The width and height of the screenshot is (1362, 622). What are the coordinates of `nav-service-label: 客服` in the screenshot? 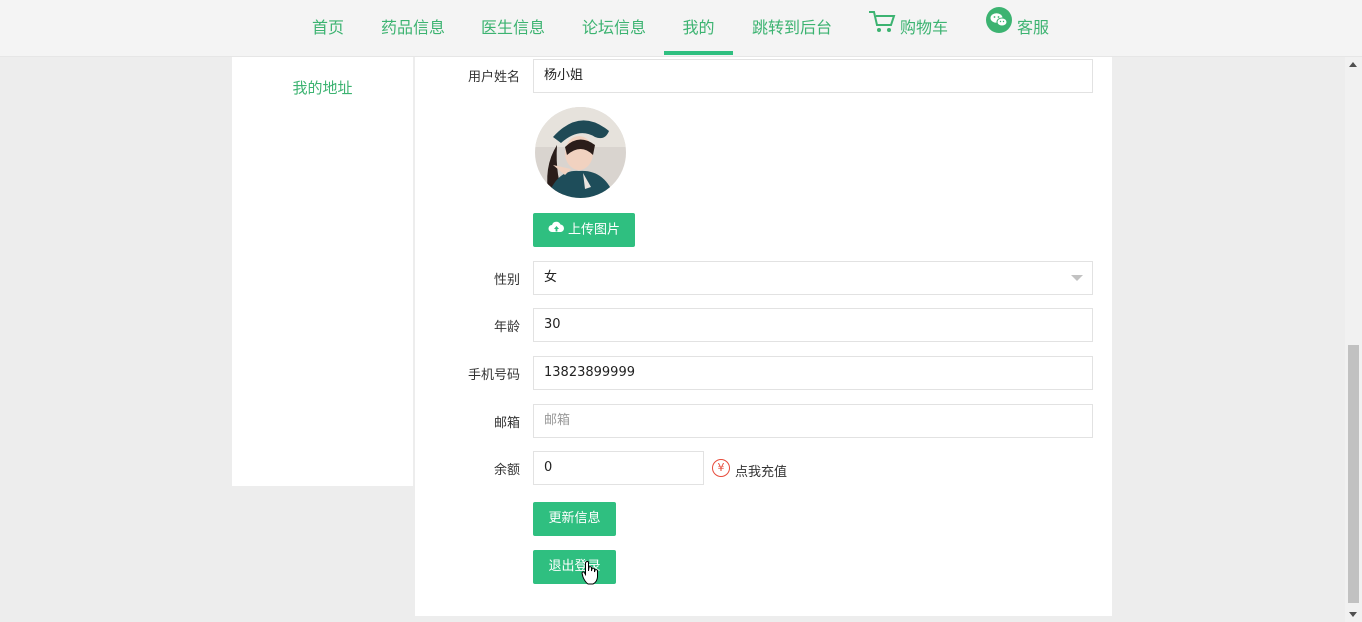 It's located at (1032, 27).